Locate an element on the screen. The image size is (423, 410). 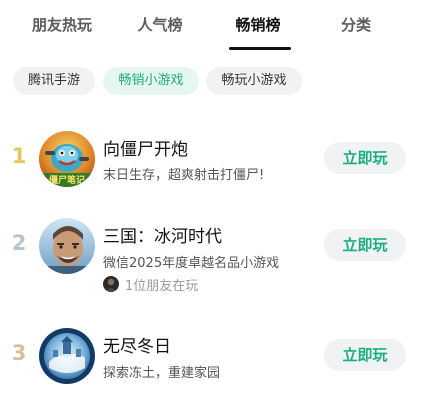
friends-playing-label: 1位朋友在玩 is located at coordinates (162, 286).